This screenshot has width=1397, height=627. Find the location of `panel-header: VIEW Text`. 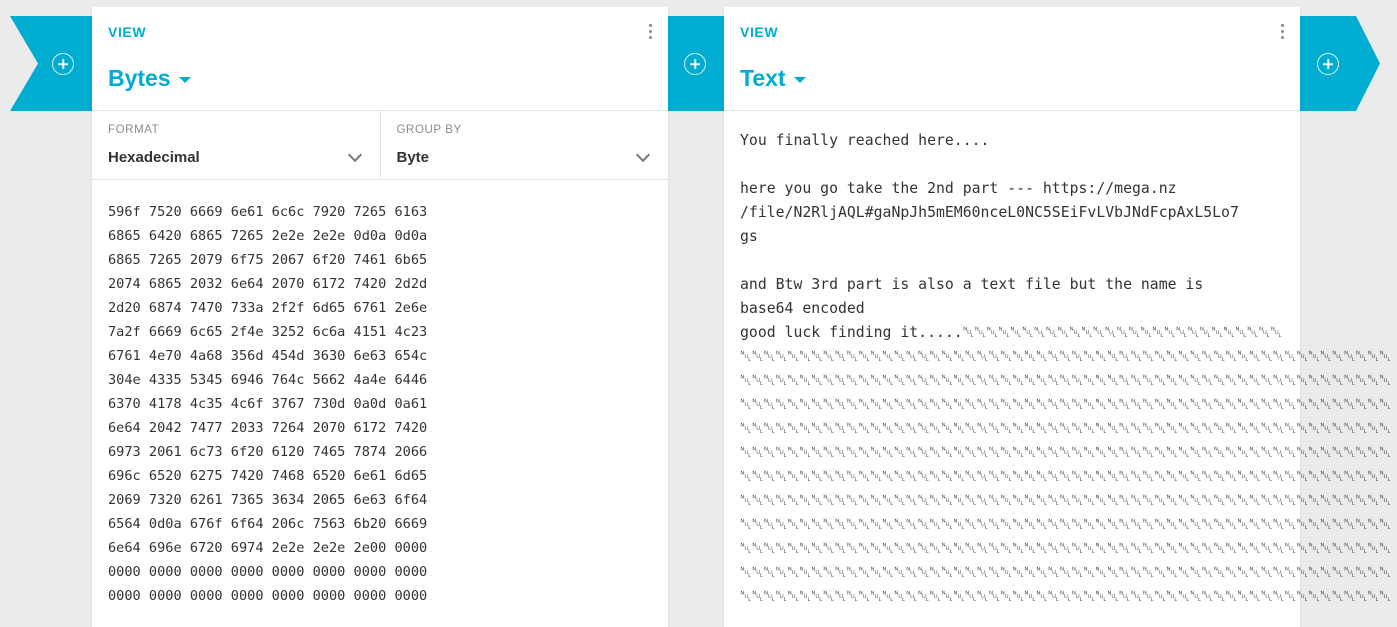

panel-header: VIEW Text is located at coordinates (1012, 59).